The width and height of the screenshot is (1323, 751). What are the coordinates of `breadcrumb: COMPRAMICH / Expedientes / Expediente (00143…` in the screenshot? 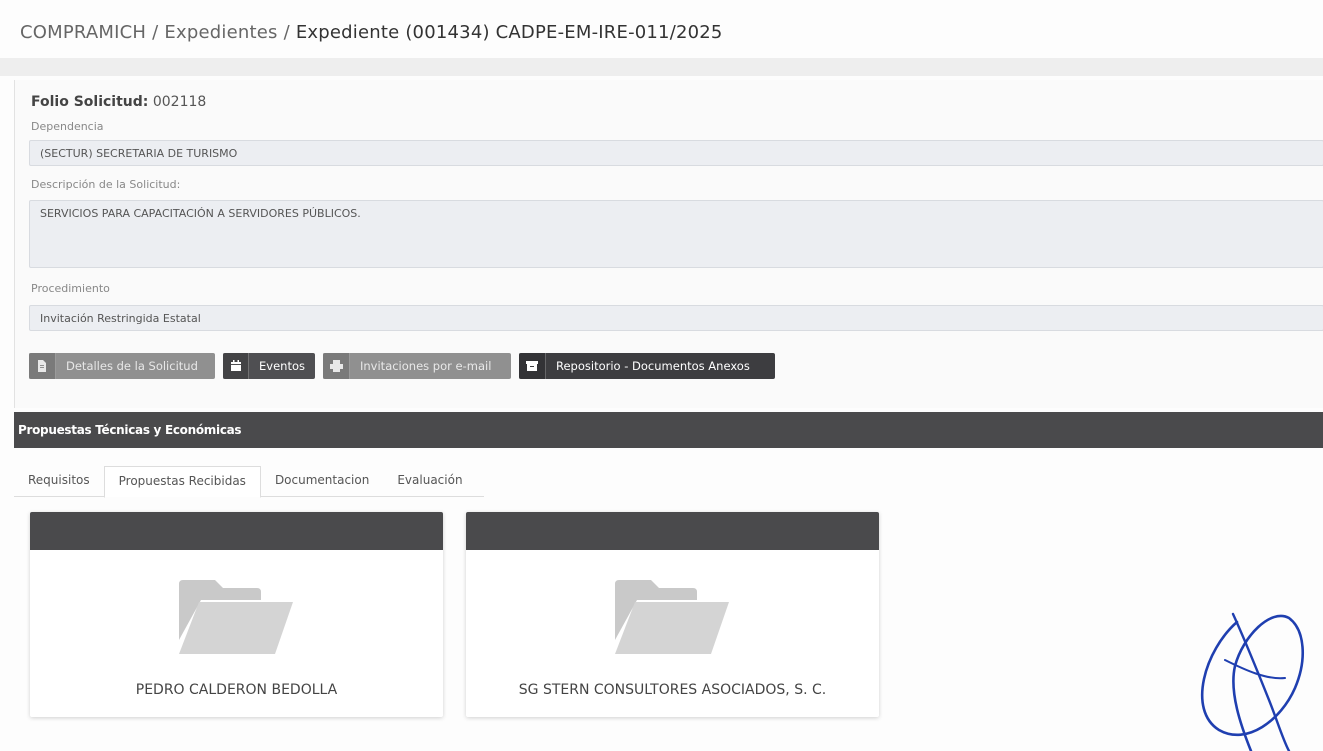 It's located at (371, 32).